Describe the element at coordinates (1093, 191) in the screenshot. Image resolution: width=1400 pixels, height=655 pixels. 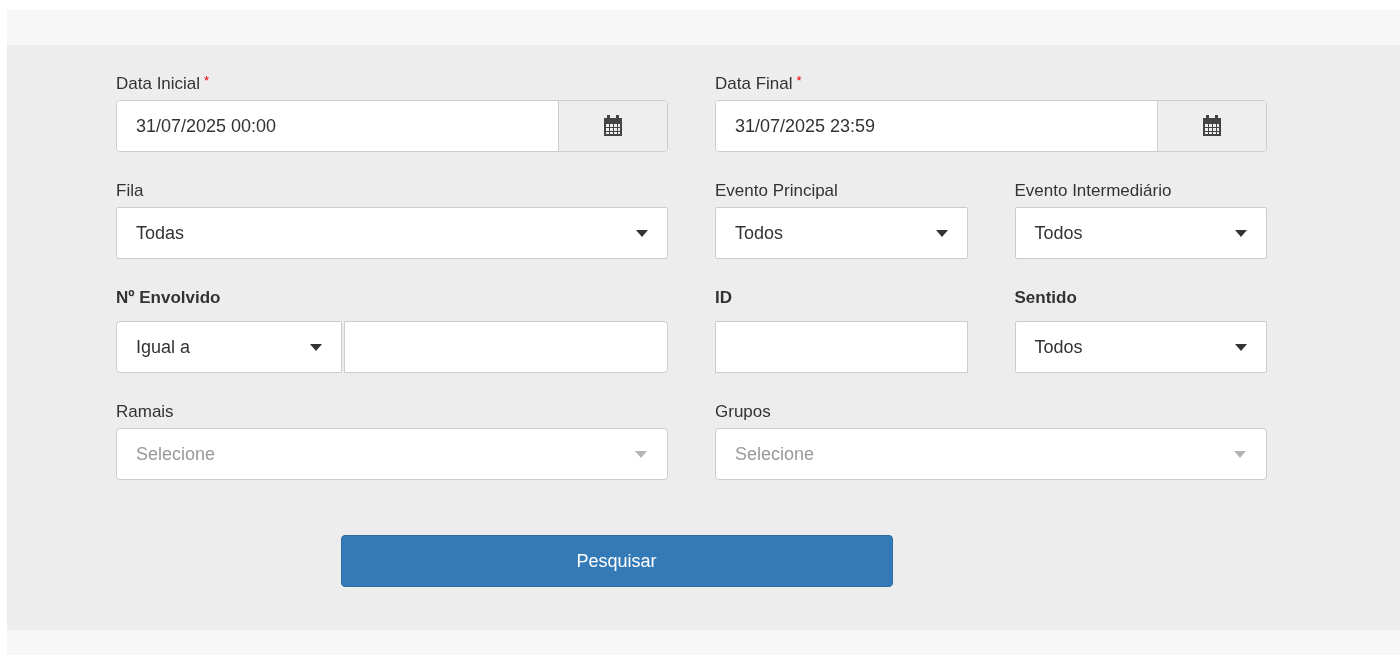
I see `field-label: Evento Intermediário` at that location.